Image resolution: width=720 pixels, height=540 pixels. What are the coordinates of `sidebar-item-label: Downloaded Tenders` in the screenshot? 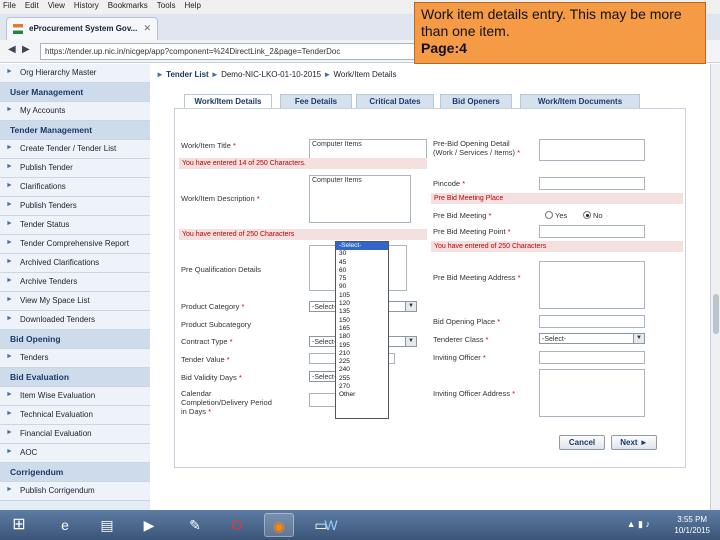 It's located at (58, 319).